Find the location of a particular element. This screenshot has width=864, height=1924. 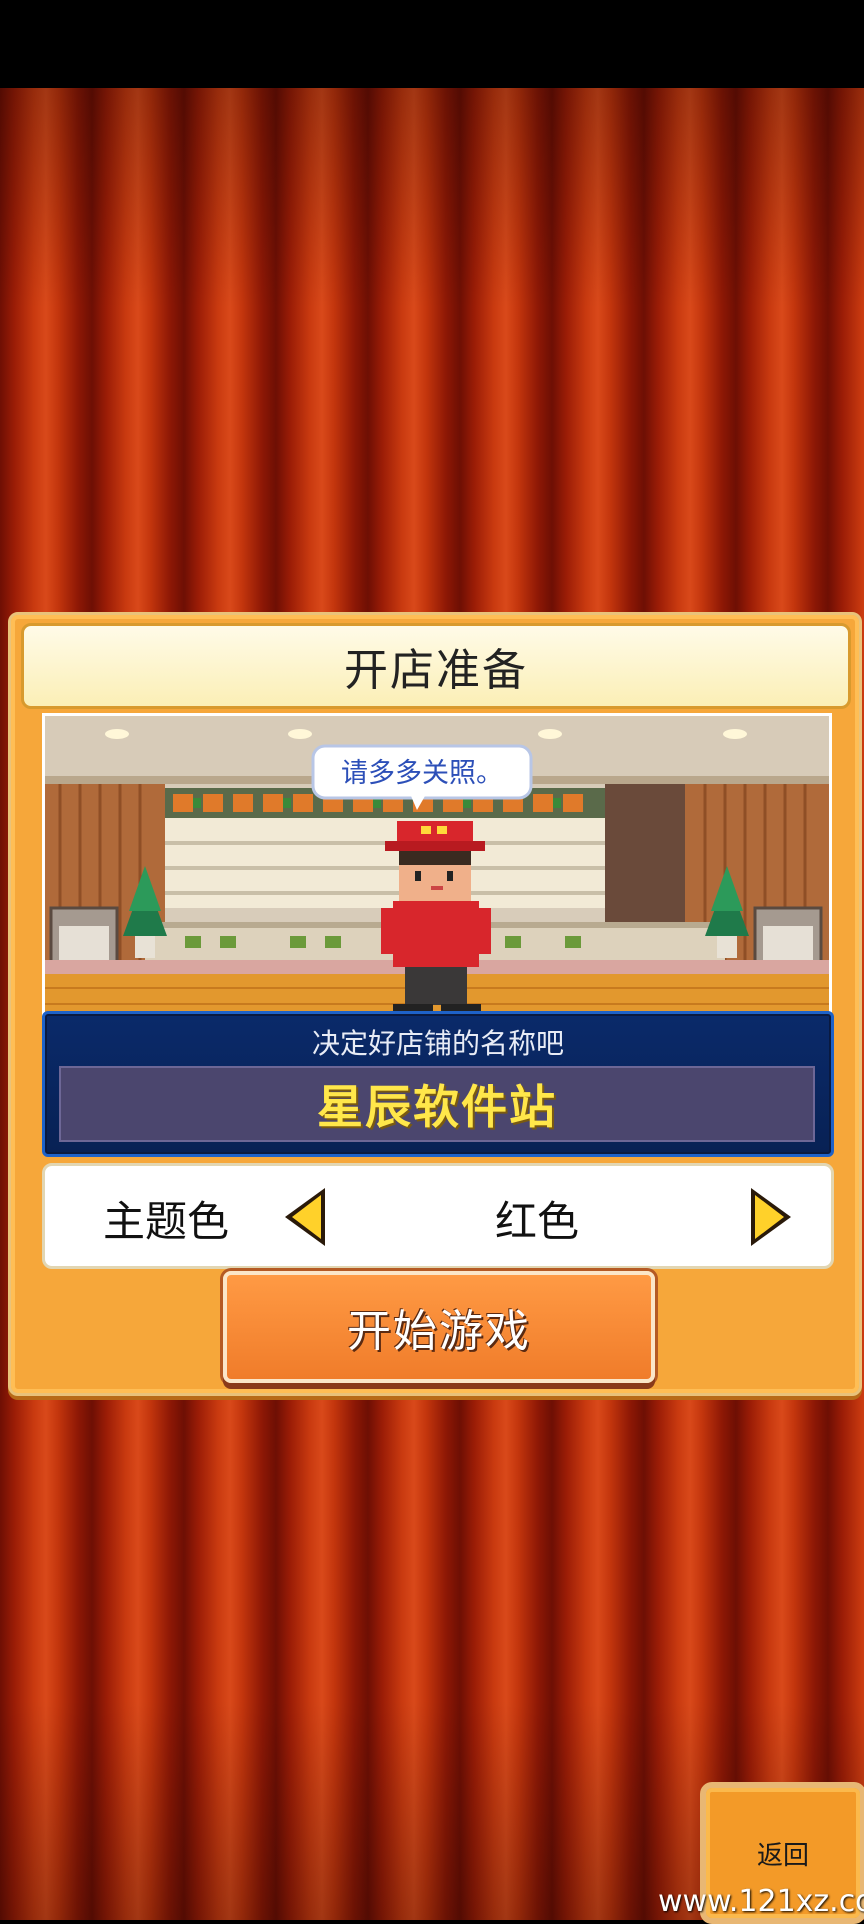

shop-preview-illustration: 请多多关照。 is located at coordinates (437, 871).